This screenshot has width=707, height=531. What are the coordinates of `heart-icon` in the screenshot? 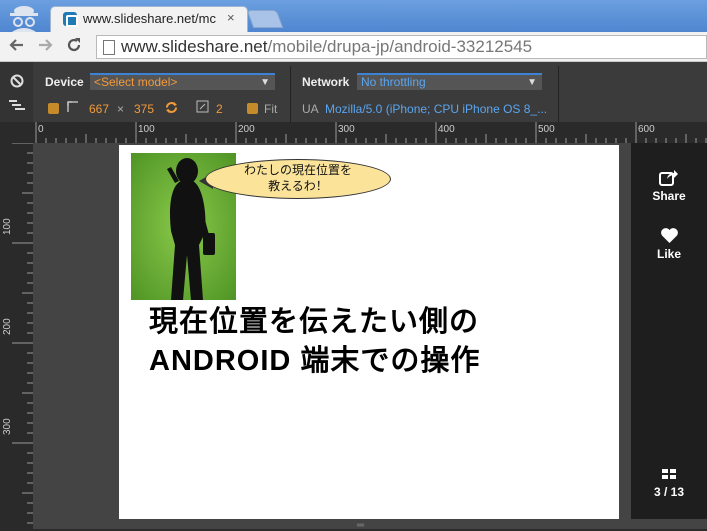 It's located at (669, 237).